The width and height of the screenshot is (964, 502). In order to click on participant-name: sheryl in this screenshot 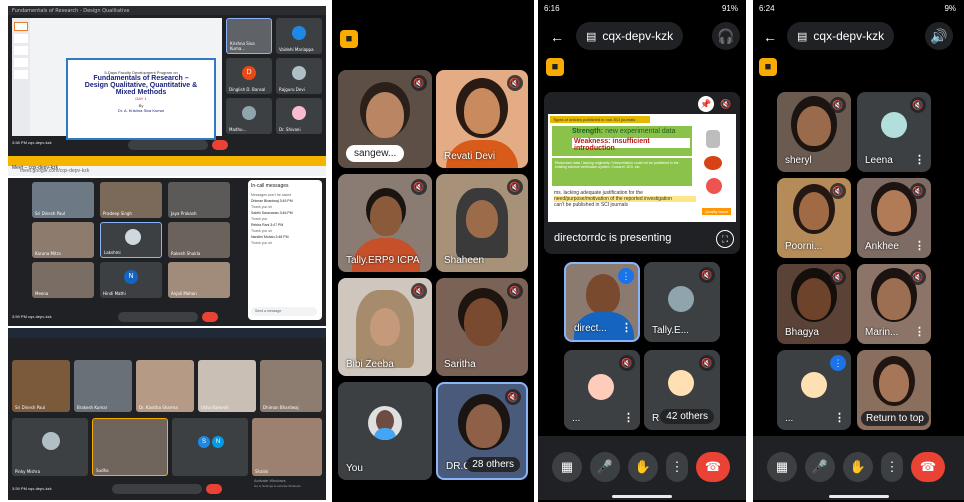, I will do `click(798, 160)`.